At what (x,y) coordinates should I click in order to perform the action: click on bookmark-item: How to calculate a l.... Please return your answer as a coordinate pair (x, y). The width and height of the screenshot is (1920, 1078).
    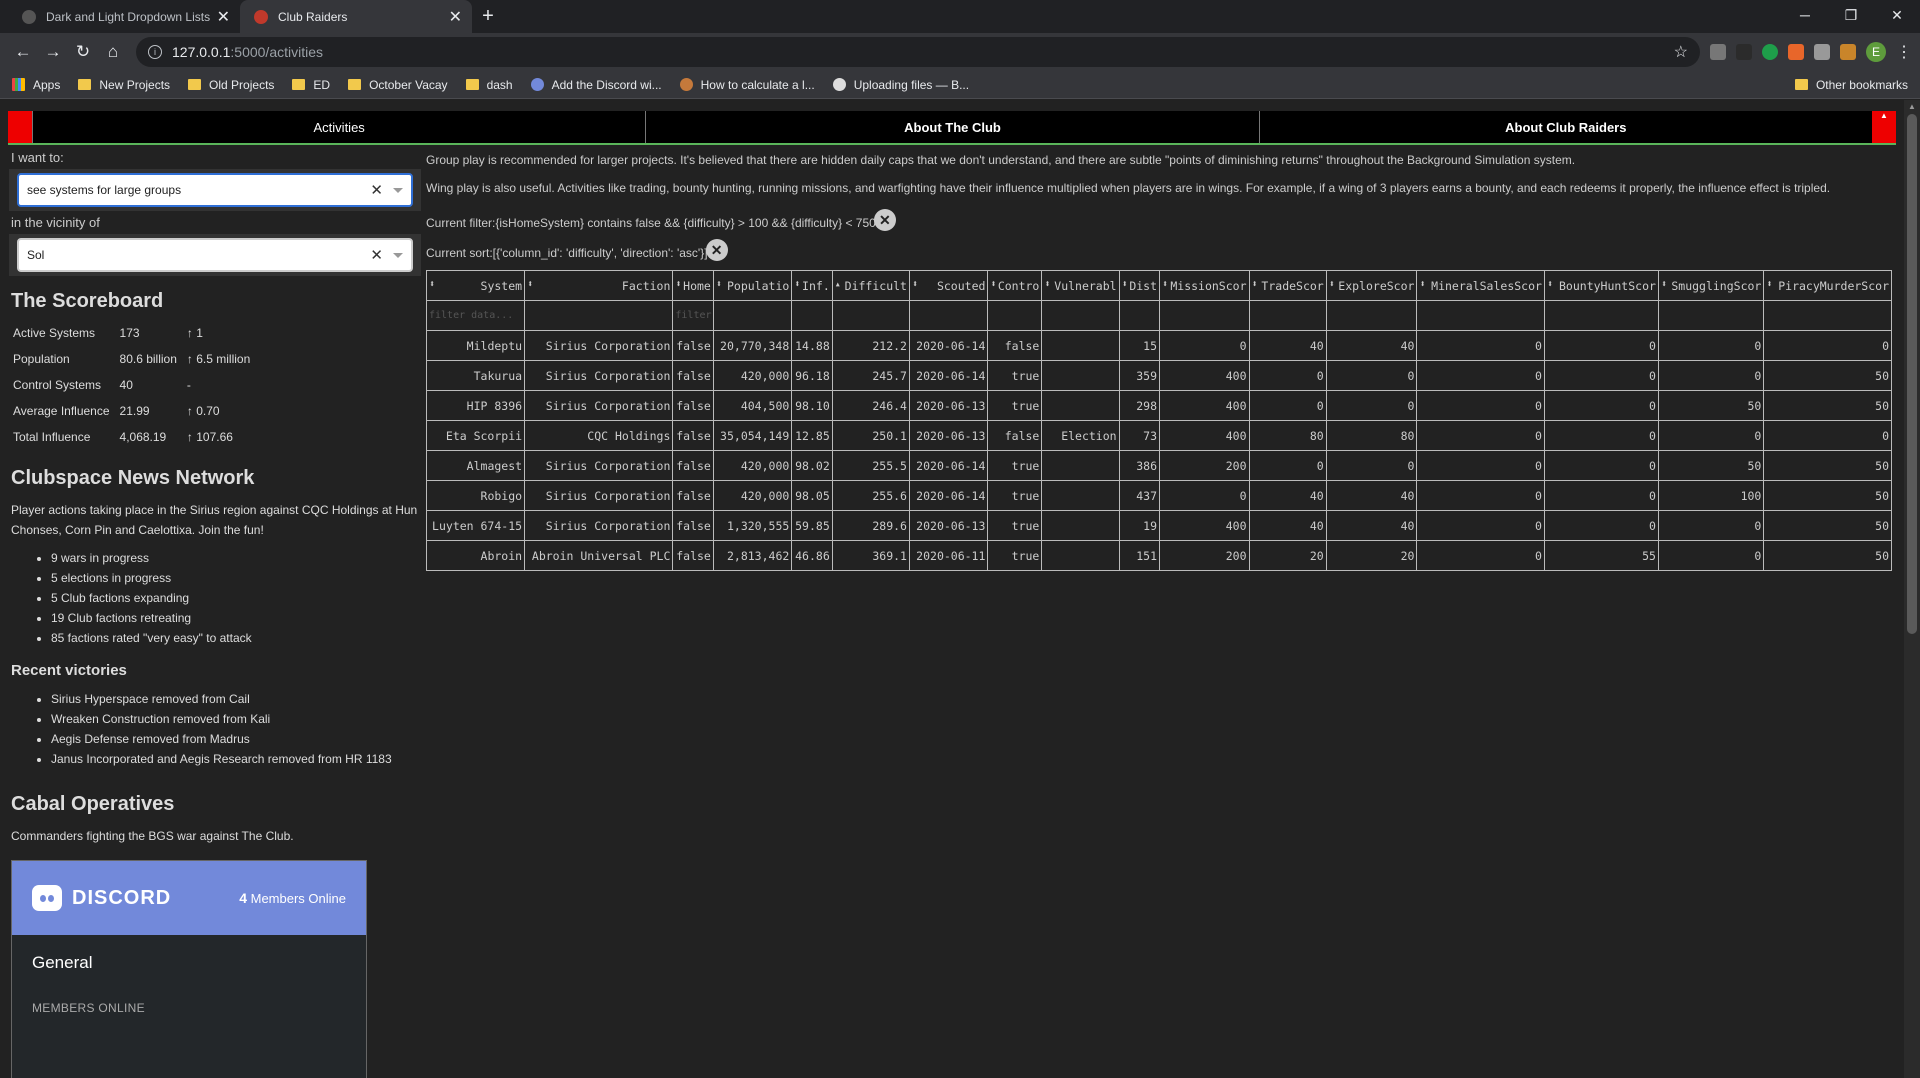
    Looking at the image, I should click on (747, 85).